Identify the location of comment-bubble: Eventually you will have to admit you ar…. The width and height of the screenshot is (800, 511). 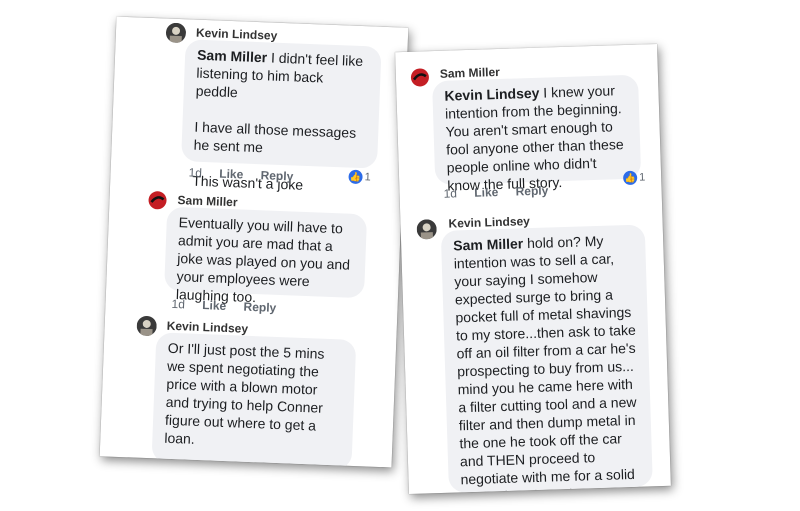
(266, 255).